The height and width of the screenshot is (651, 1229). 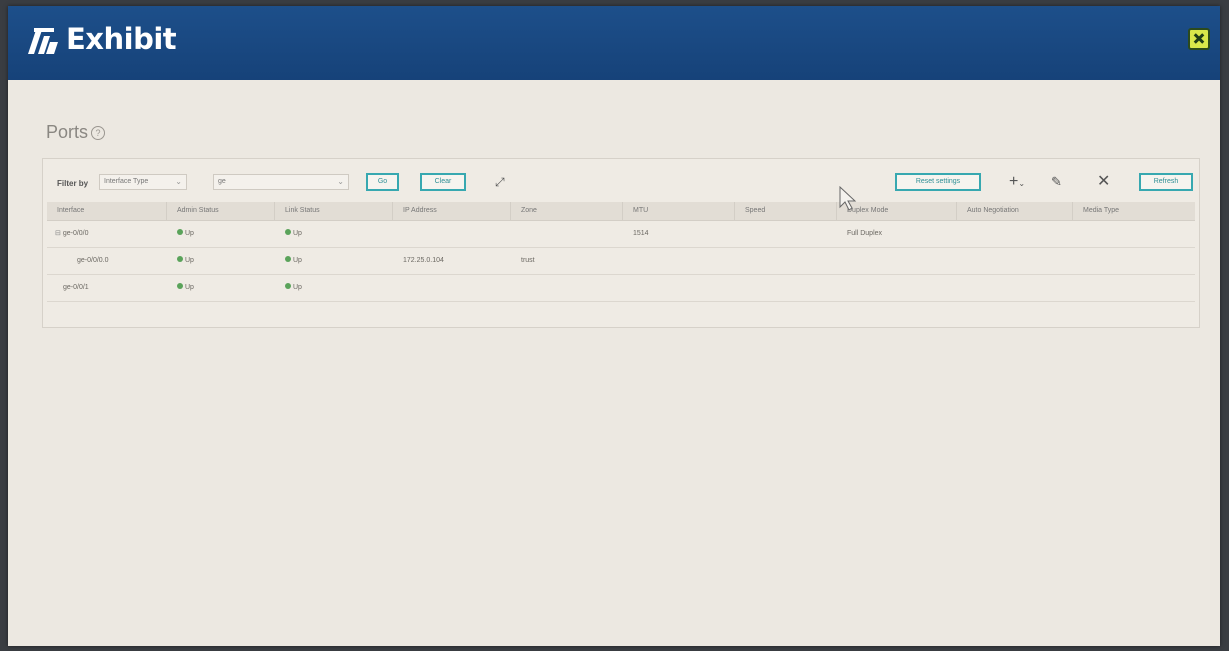 I want to click on exhibit-logo-icon, so click(x=43, y=41).